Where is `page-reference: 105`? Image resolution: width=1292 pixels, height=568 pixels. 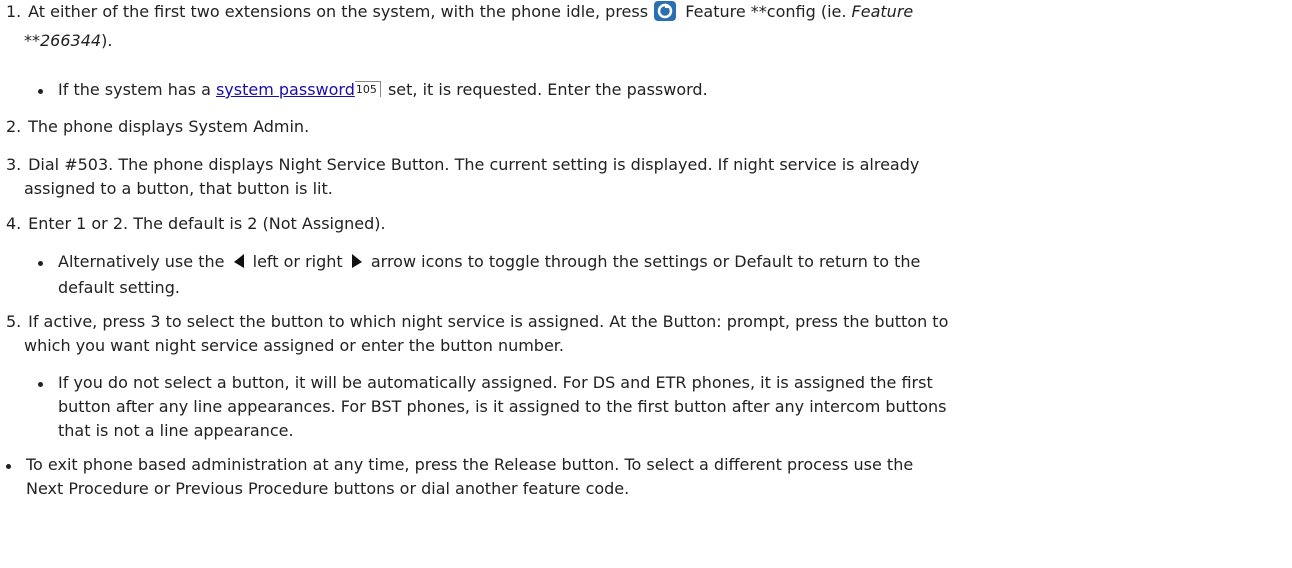 page-reference: 105 is located at coordinates (367, 89).